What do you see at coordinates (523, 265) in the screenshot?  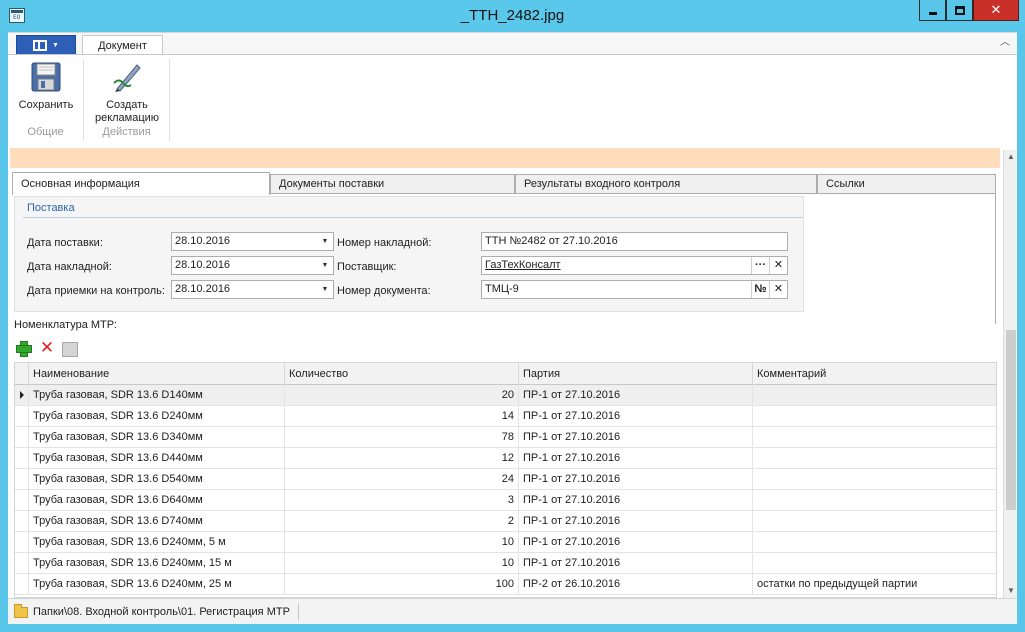 I see `supplier-link: ГазТехКонсалт` at bounding box center [523, 265].